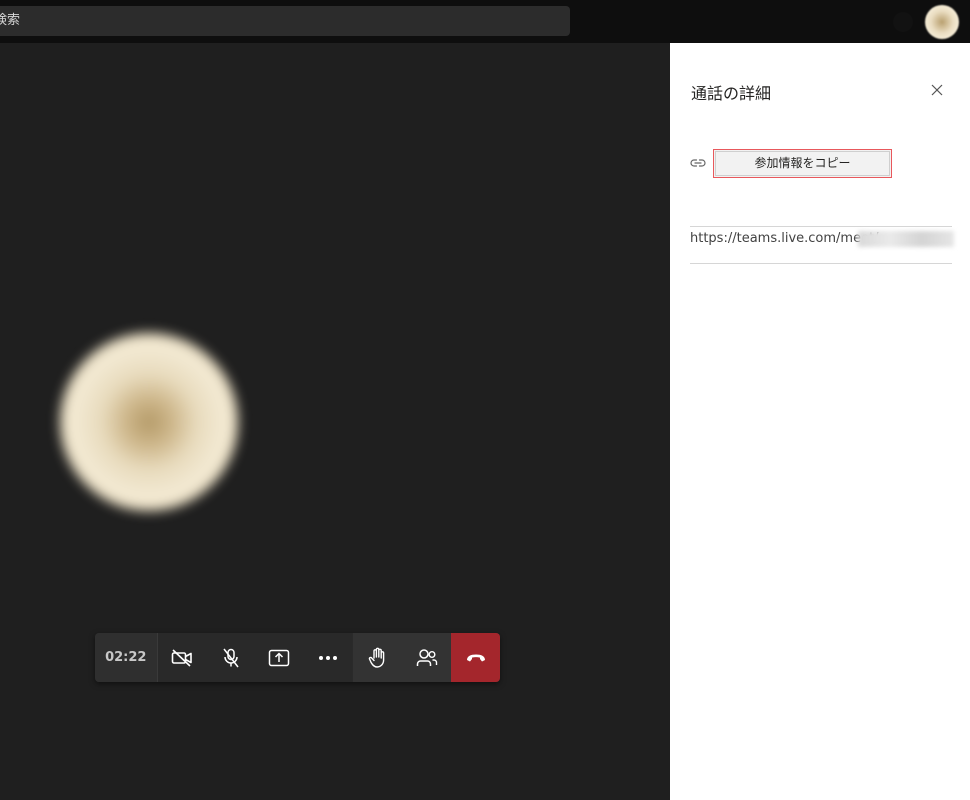 This screenshot has width=970, height=800. Describe the element at coordinates (802, 163) in the screenshot. I see `copy-join-info-button: 参加情報をコピー` at that location.